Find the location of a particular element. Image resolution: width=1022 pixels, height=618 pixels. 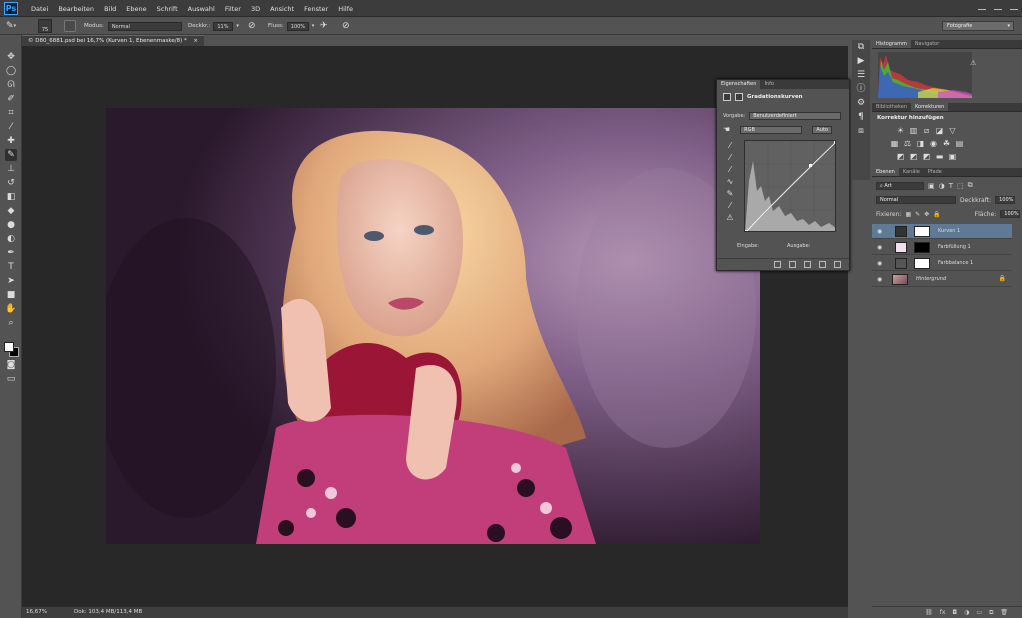

mask-icon is located at coordinates (739, 97).